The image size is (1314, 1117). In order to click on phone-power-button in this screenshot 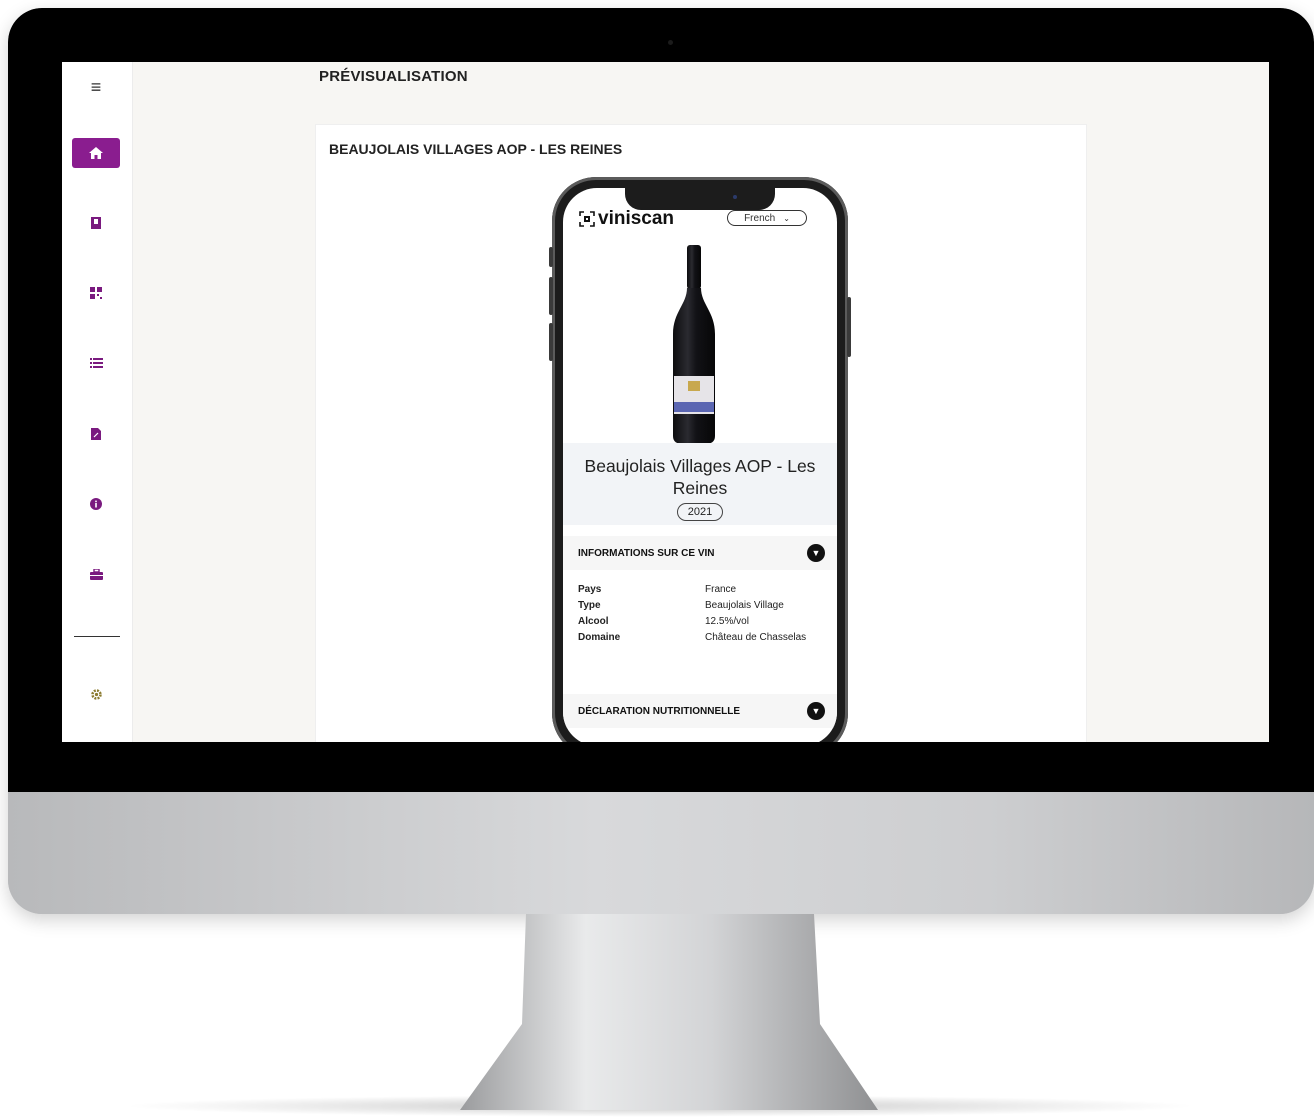, I will do `click(849, 327)`.